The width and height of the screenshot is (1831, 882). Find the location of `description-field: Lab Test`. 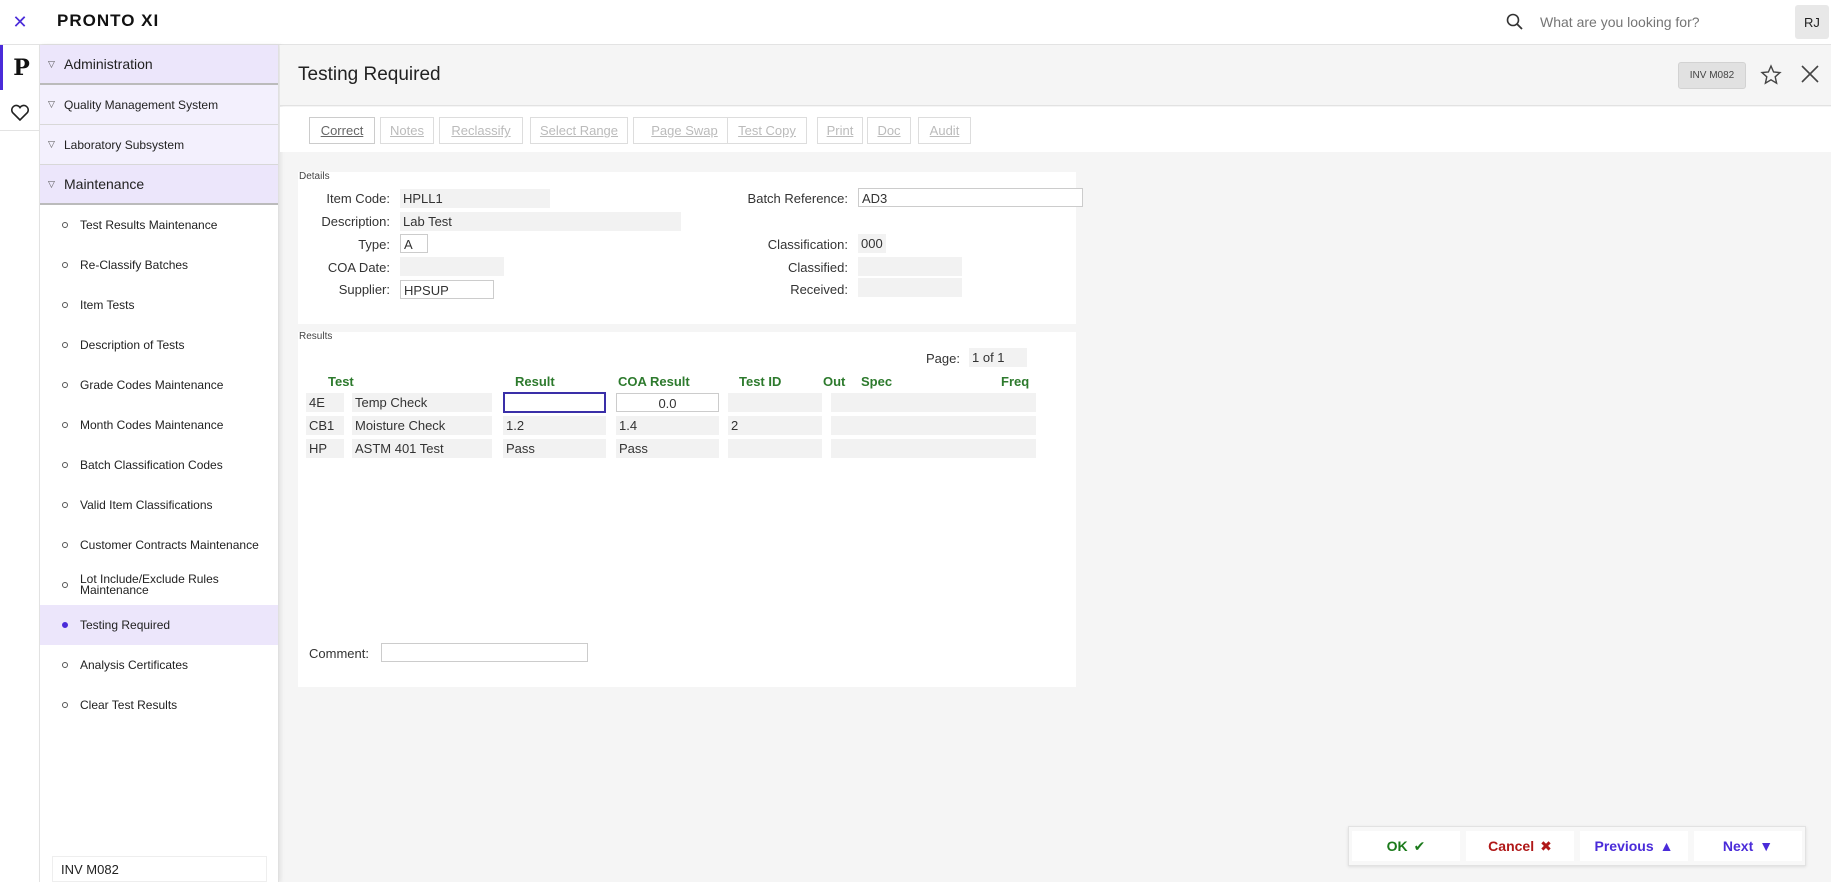

description-field: Lab Test is located at coordinates (540, 221).